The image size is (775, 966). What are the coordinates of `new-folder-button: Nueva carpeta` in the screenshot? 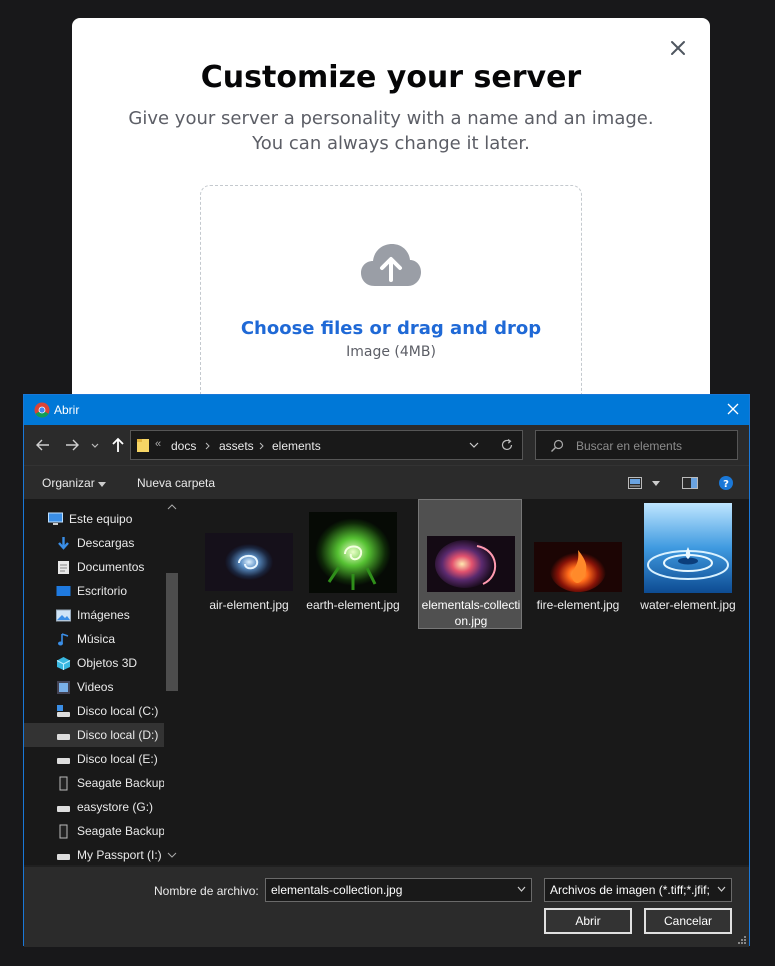 It's located at (176, 483).